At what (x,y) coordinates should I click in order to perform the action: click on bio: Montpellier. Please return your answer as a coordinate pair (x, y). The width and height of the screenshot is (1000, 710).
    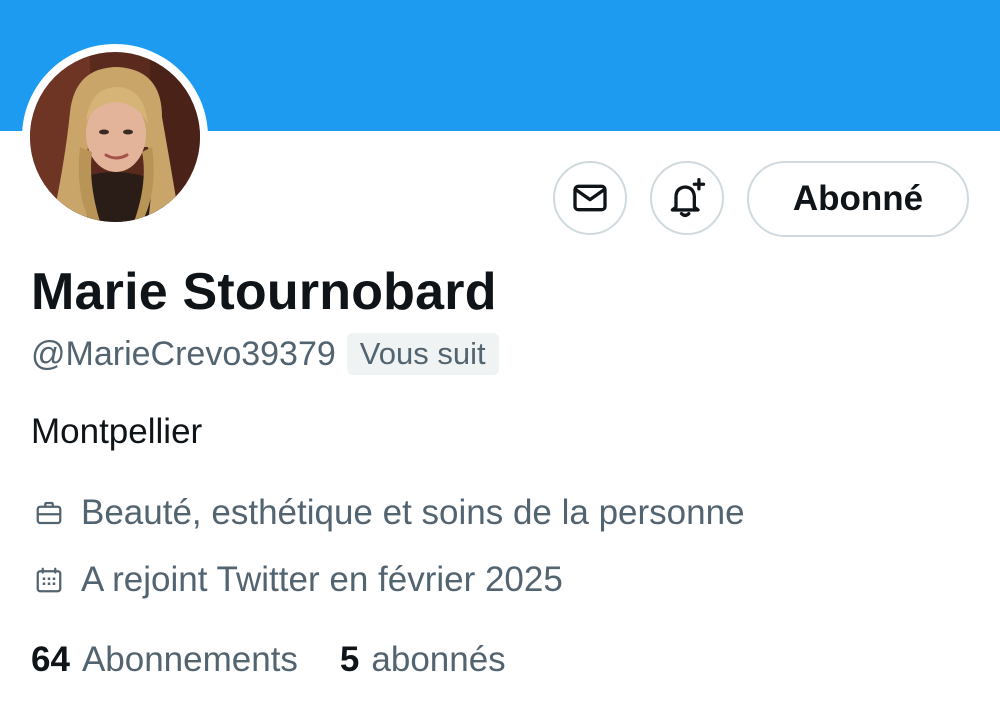
    Looking at the image, I should click on (117, 431).